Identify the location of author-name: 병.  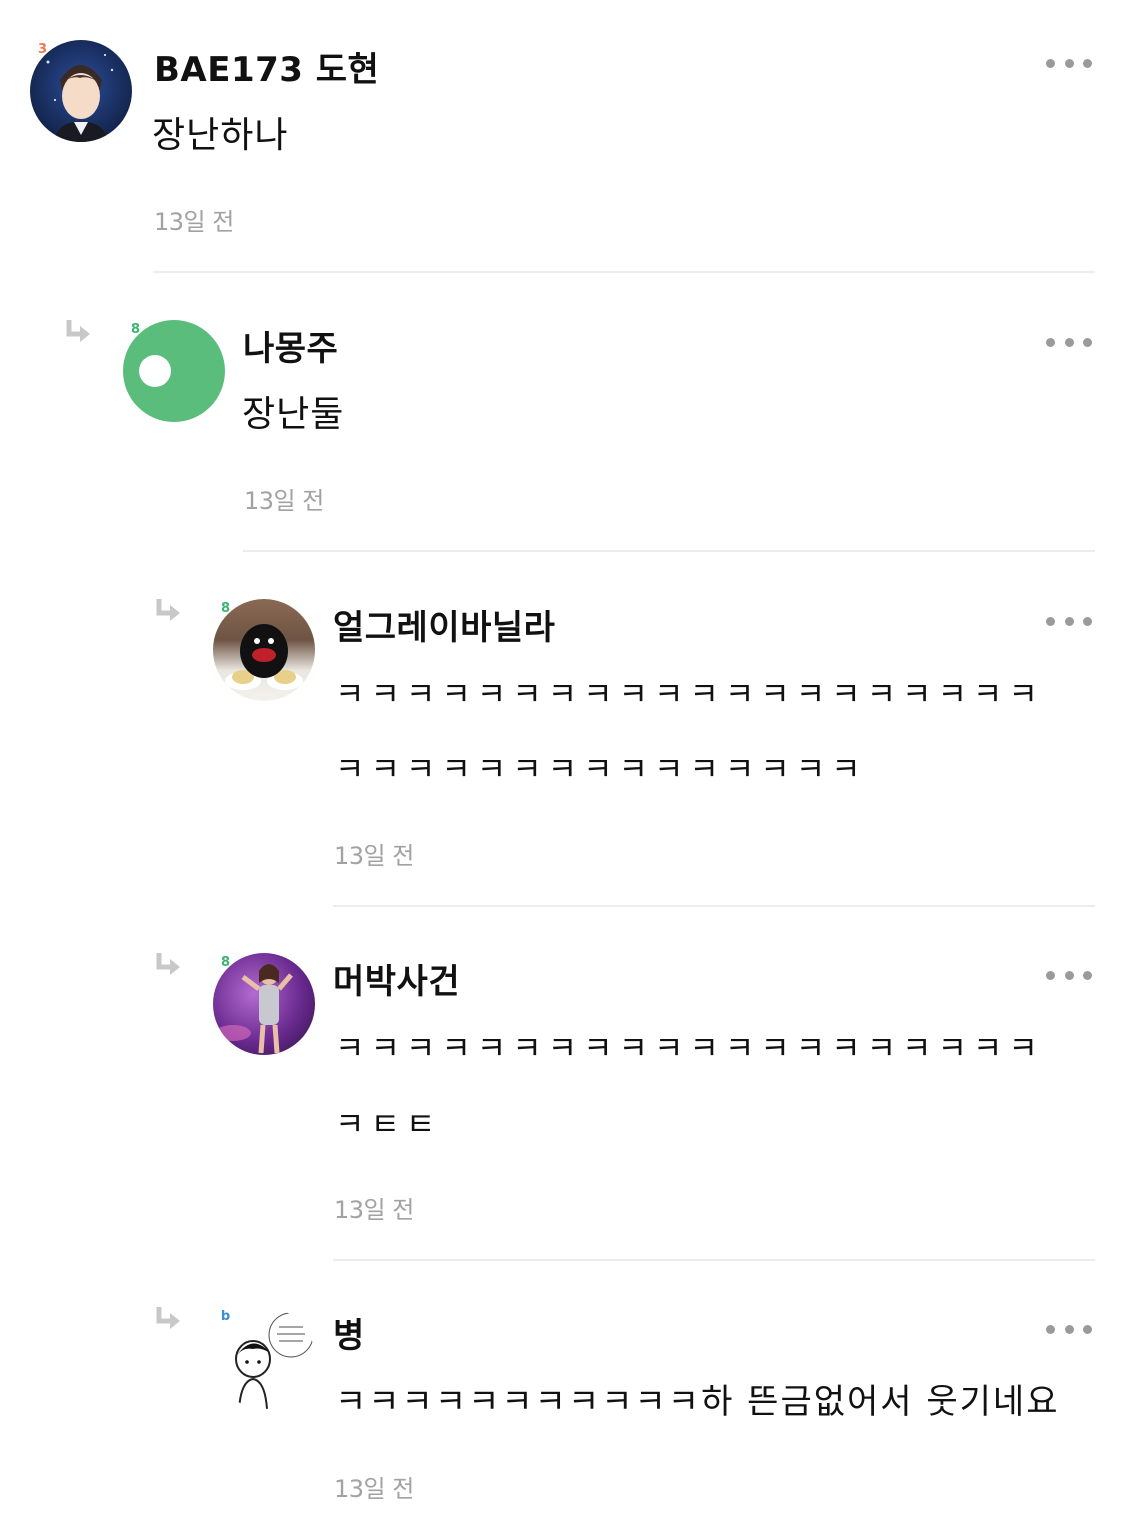
(349, 1332).